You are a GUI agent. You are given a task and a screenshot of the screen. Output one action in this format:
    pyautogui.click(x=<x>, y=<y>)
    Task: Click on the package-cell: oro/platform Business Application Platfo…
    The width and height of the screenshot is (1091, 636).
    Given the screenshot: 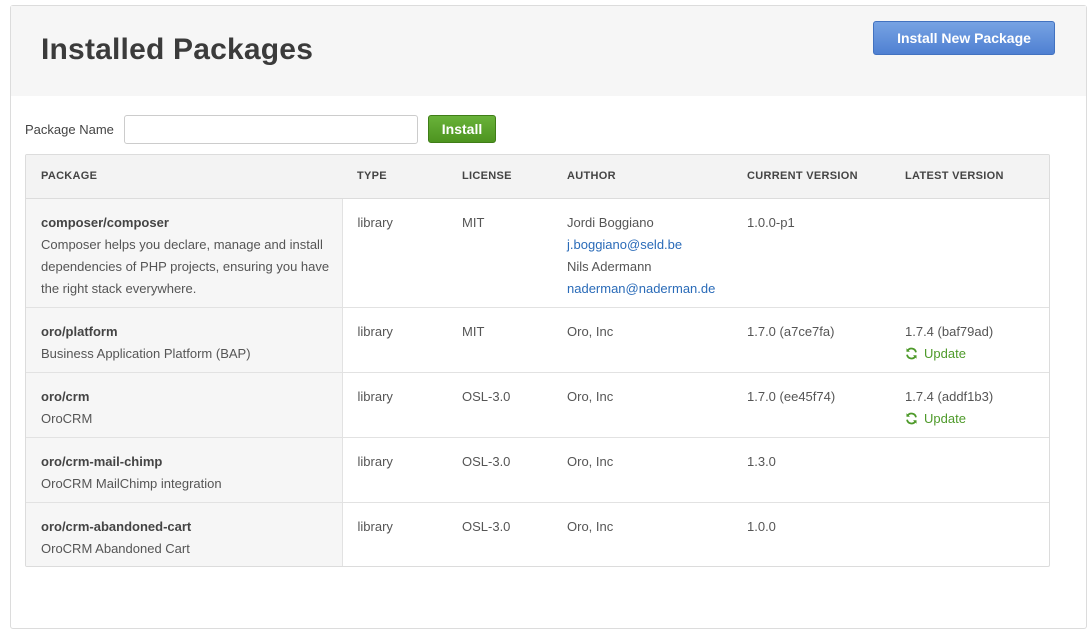 What is the action you would take?
    pyautogui.click(x=184, y=340)
    